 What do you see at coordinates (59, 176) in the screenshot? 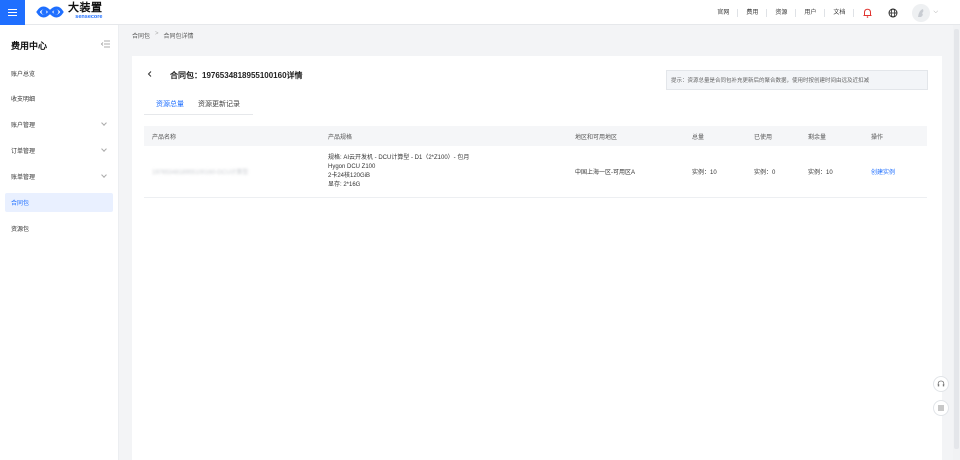
I see `sidebar-item-bill-management: 账单管理` at bounding box center [59, 176].